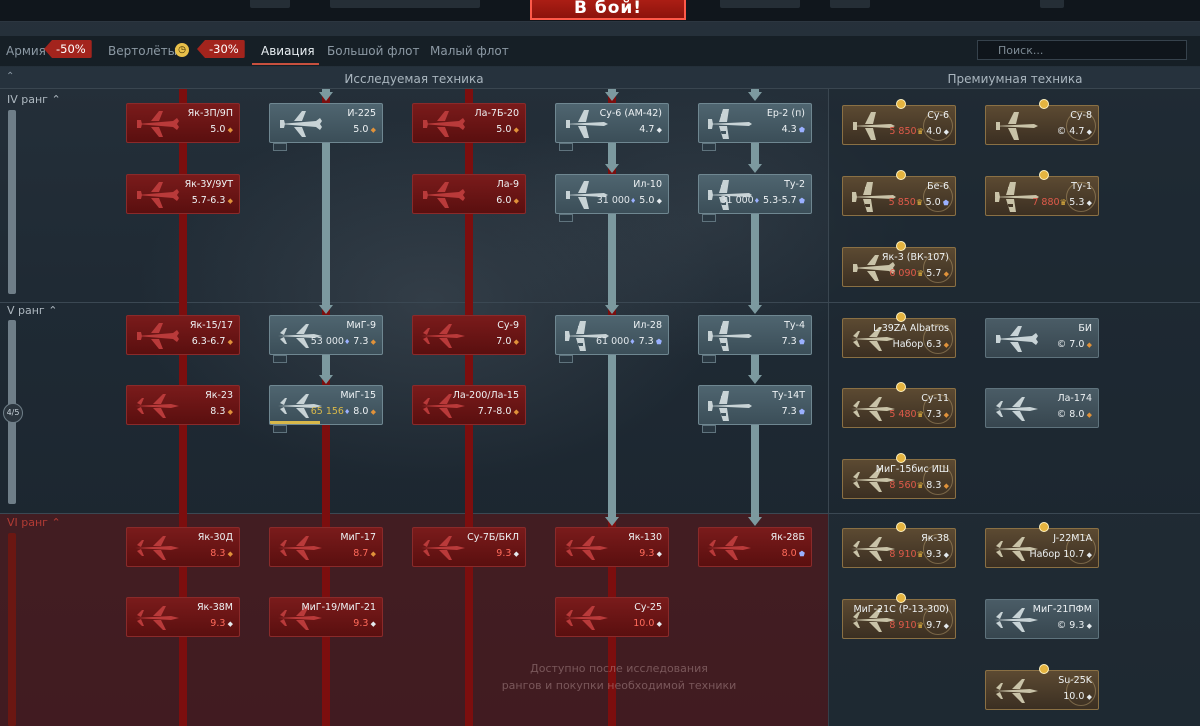 Image resolution: width=1200 pixels, height=726 pixels. Describe the element at coordinates (612, 437) in the screenshot. I see `tree-connector` at that location.